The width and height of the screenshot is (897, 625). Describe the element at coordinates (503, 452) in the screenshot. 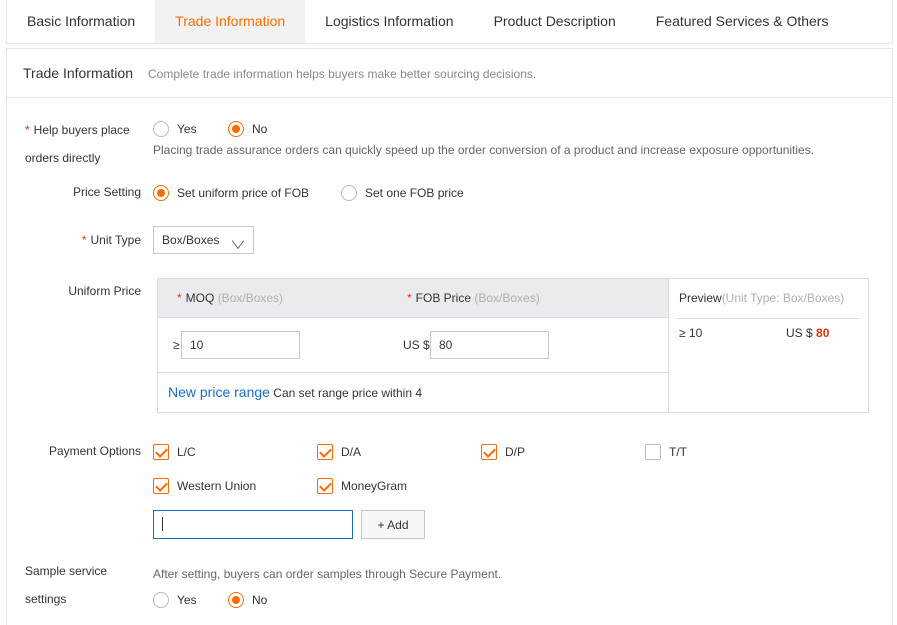

I see `payment-dp-checkbox: D/P` at that location.